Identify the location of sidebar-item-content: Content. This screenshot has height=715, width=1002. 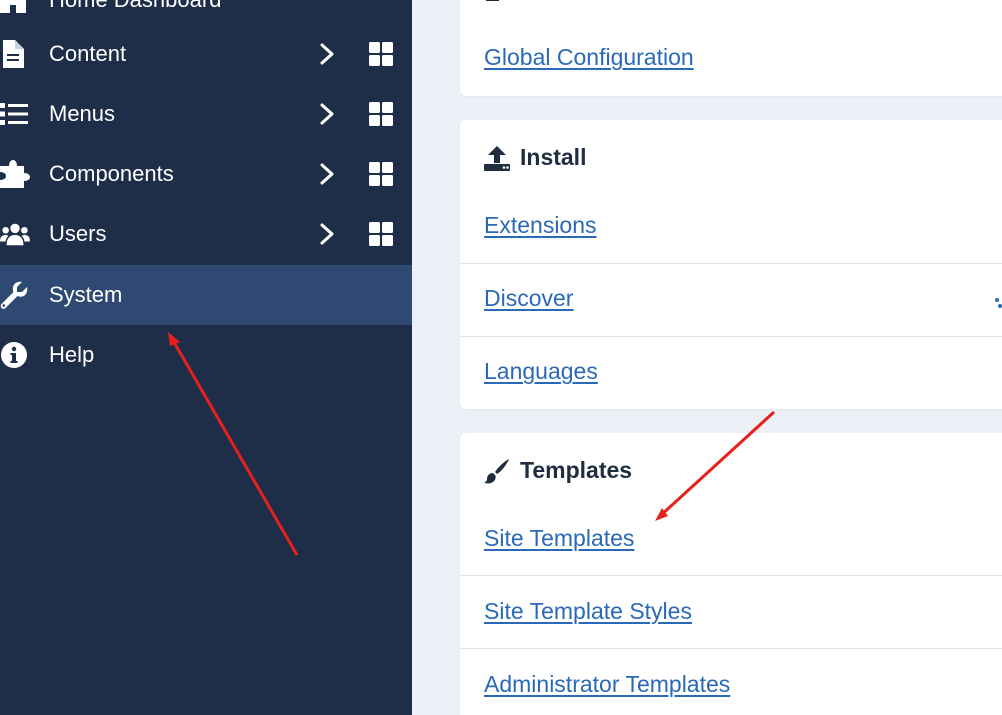
(206, 54).